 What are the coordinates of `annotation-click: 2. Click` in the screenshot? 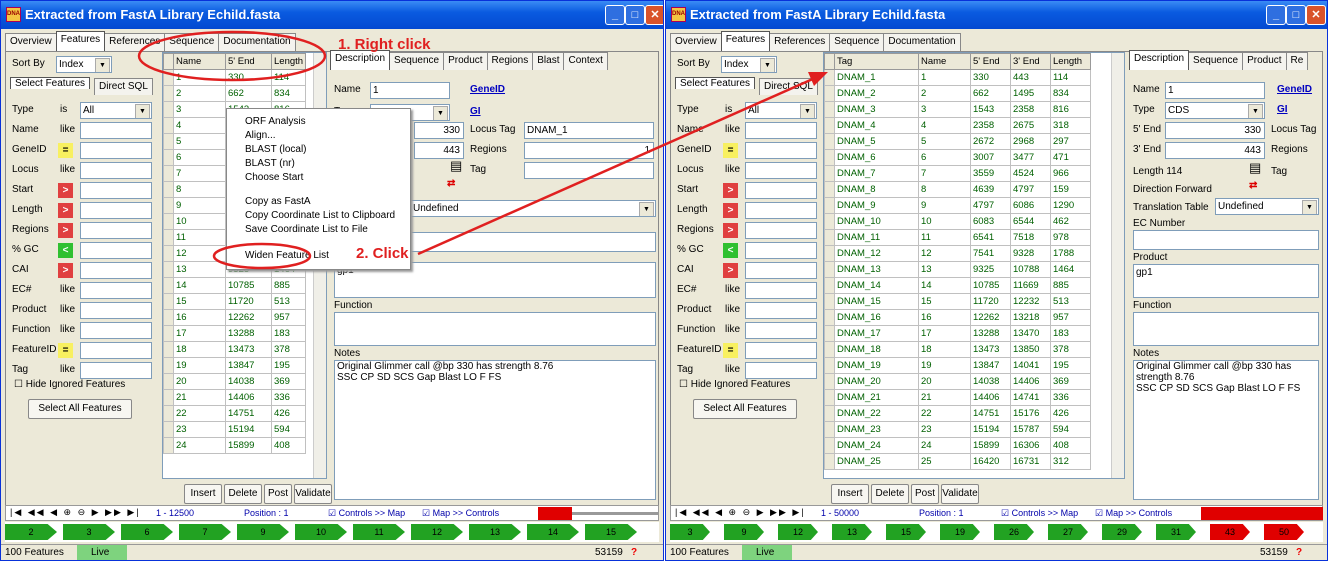 It's located at (382, 253).